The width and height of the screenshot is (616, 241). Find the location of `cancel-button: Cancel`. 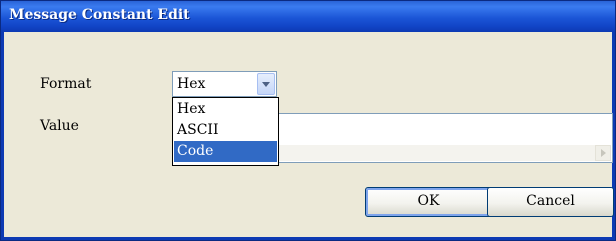

cancel-button: Cancel is located at coordinates (550, 202).